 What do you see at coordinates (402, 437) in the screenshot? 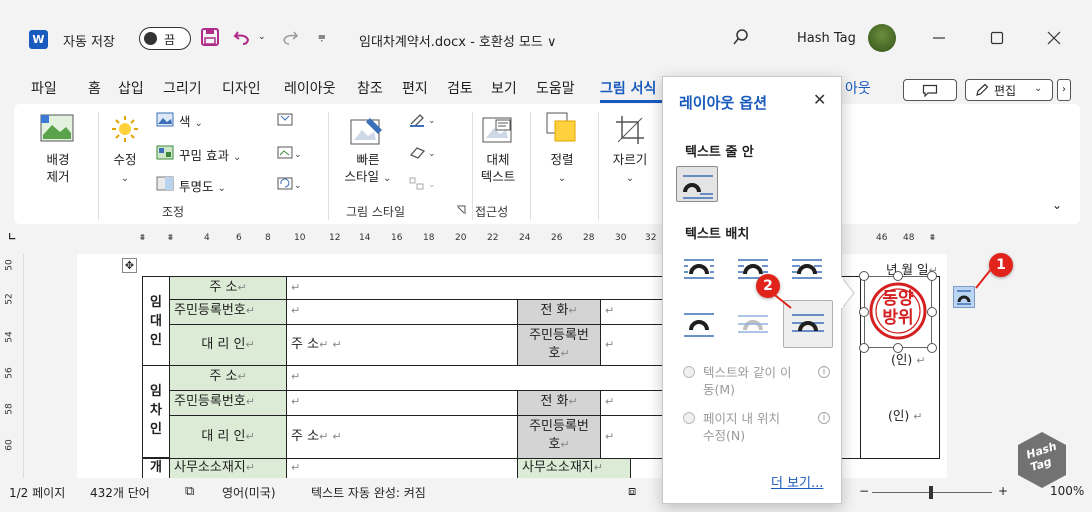
I see `tenant-agent-value-cell: 주 소↵ ↵` at bounding box center [402, 437].